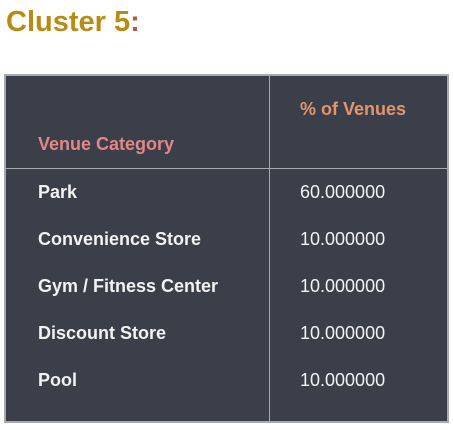  Describe the element at coordinates (102, 333) in the screenshot. I see `venue-category-cell: Discount Store` at that location.